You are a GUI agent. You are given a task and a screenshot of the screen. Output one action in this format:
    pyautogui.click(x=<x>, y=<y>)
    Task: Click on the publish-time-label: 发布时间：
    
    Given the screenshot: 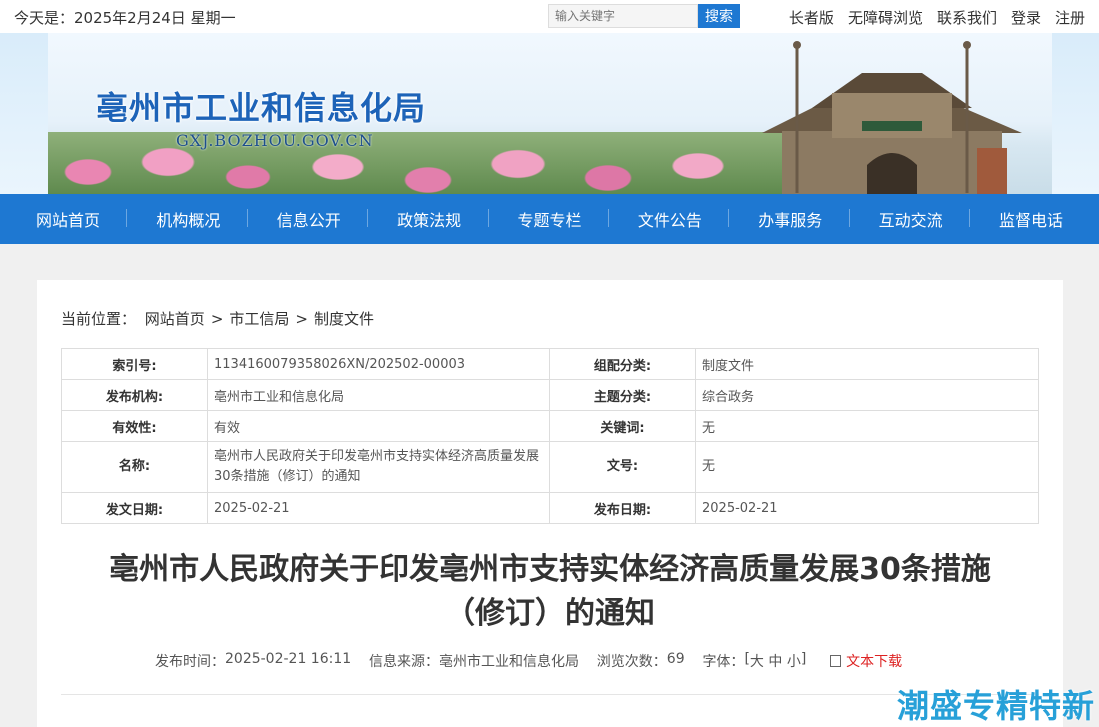 What is the action you would take?
    pyautogui.click(x=190, y=662)
    